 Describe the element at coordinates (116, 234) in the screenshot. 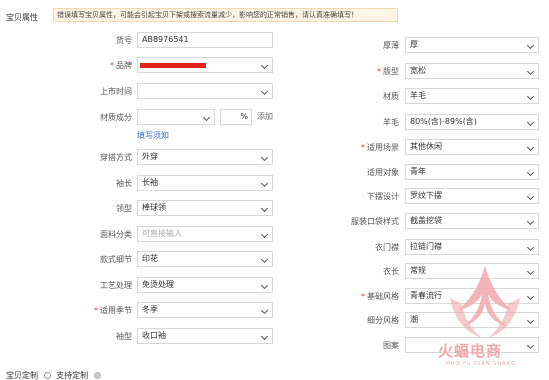

I see `label-mianliao: 面料分类` at that location.